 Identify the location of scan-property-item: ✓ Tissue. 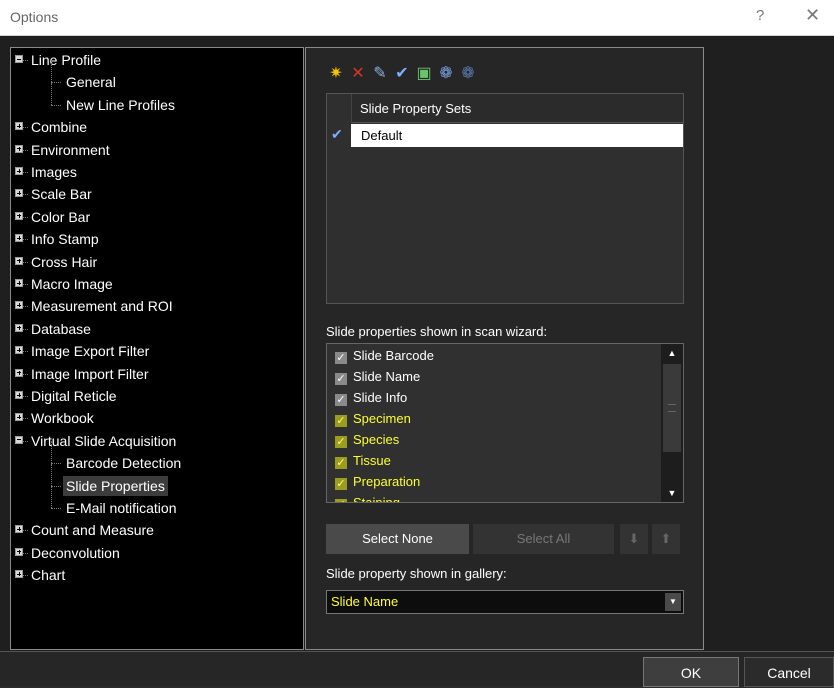
(363, 461).